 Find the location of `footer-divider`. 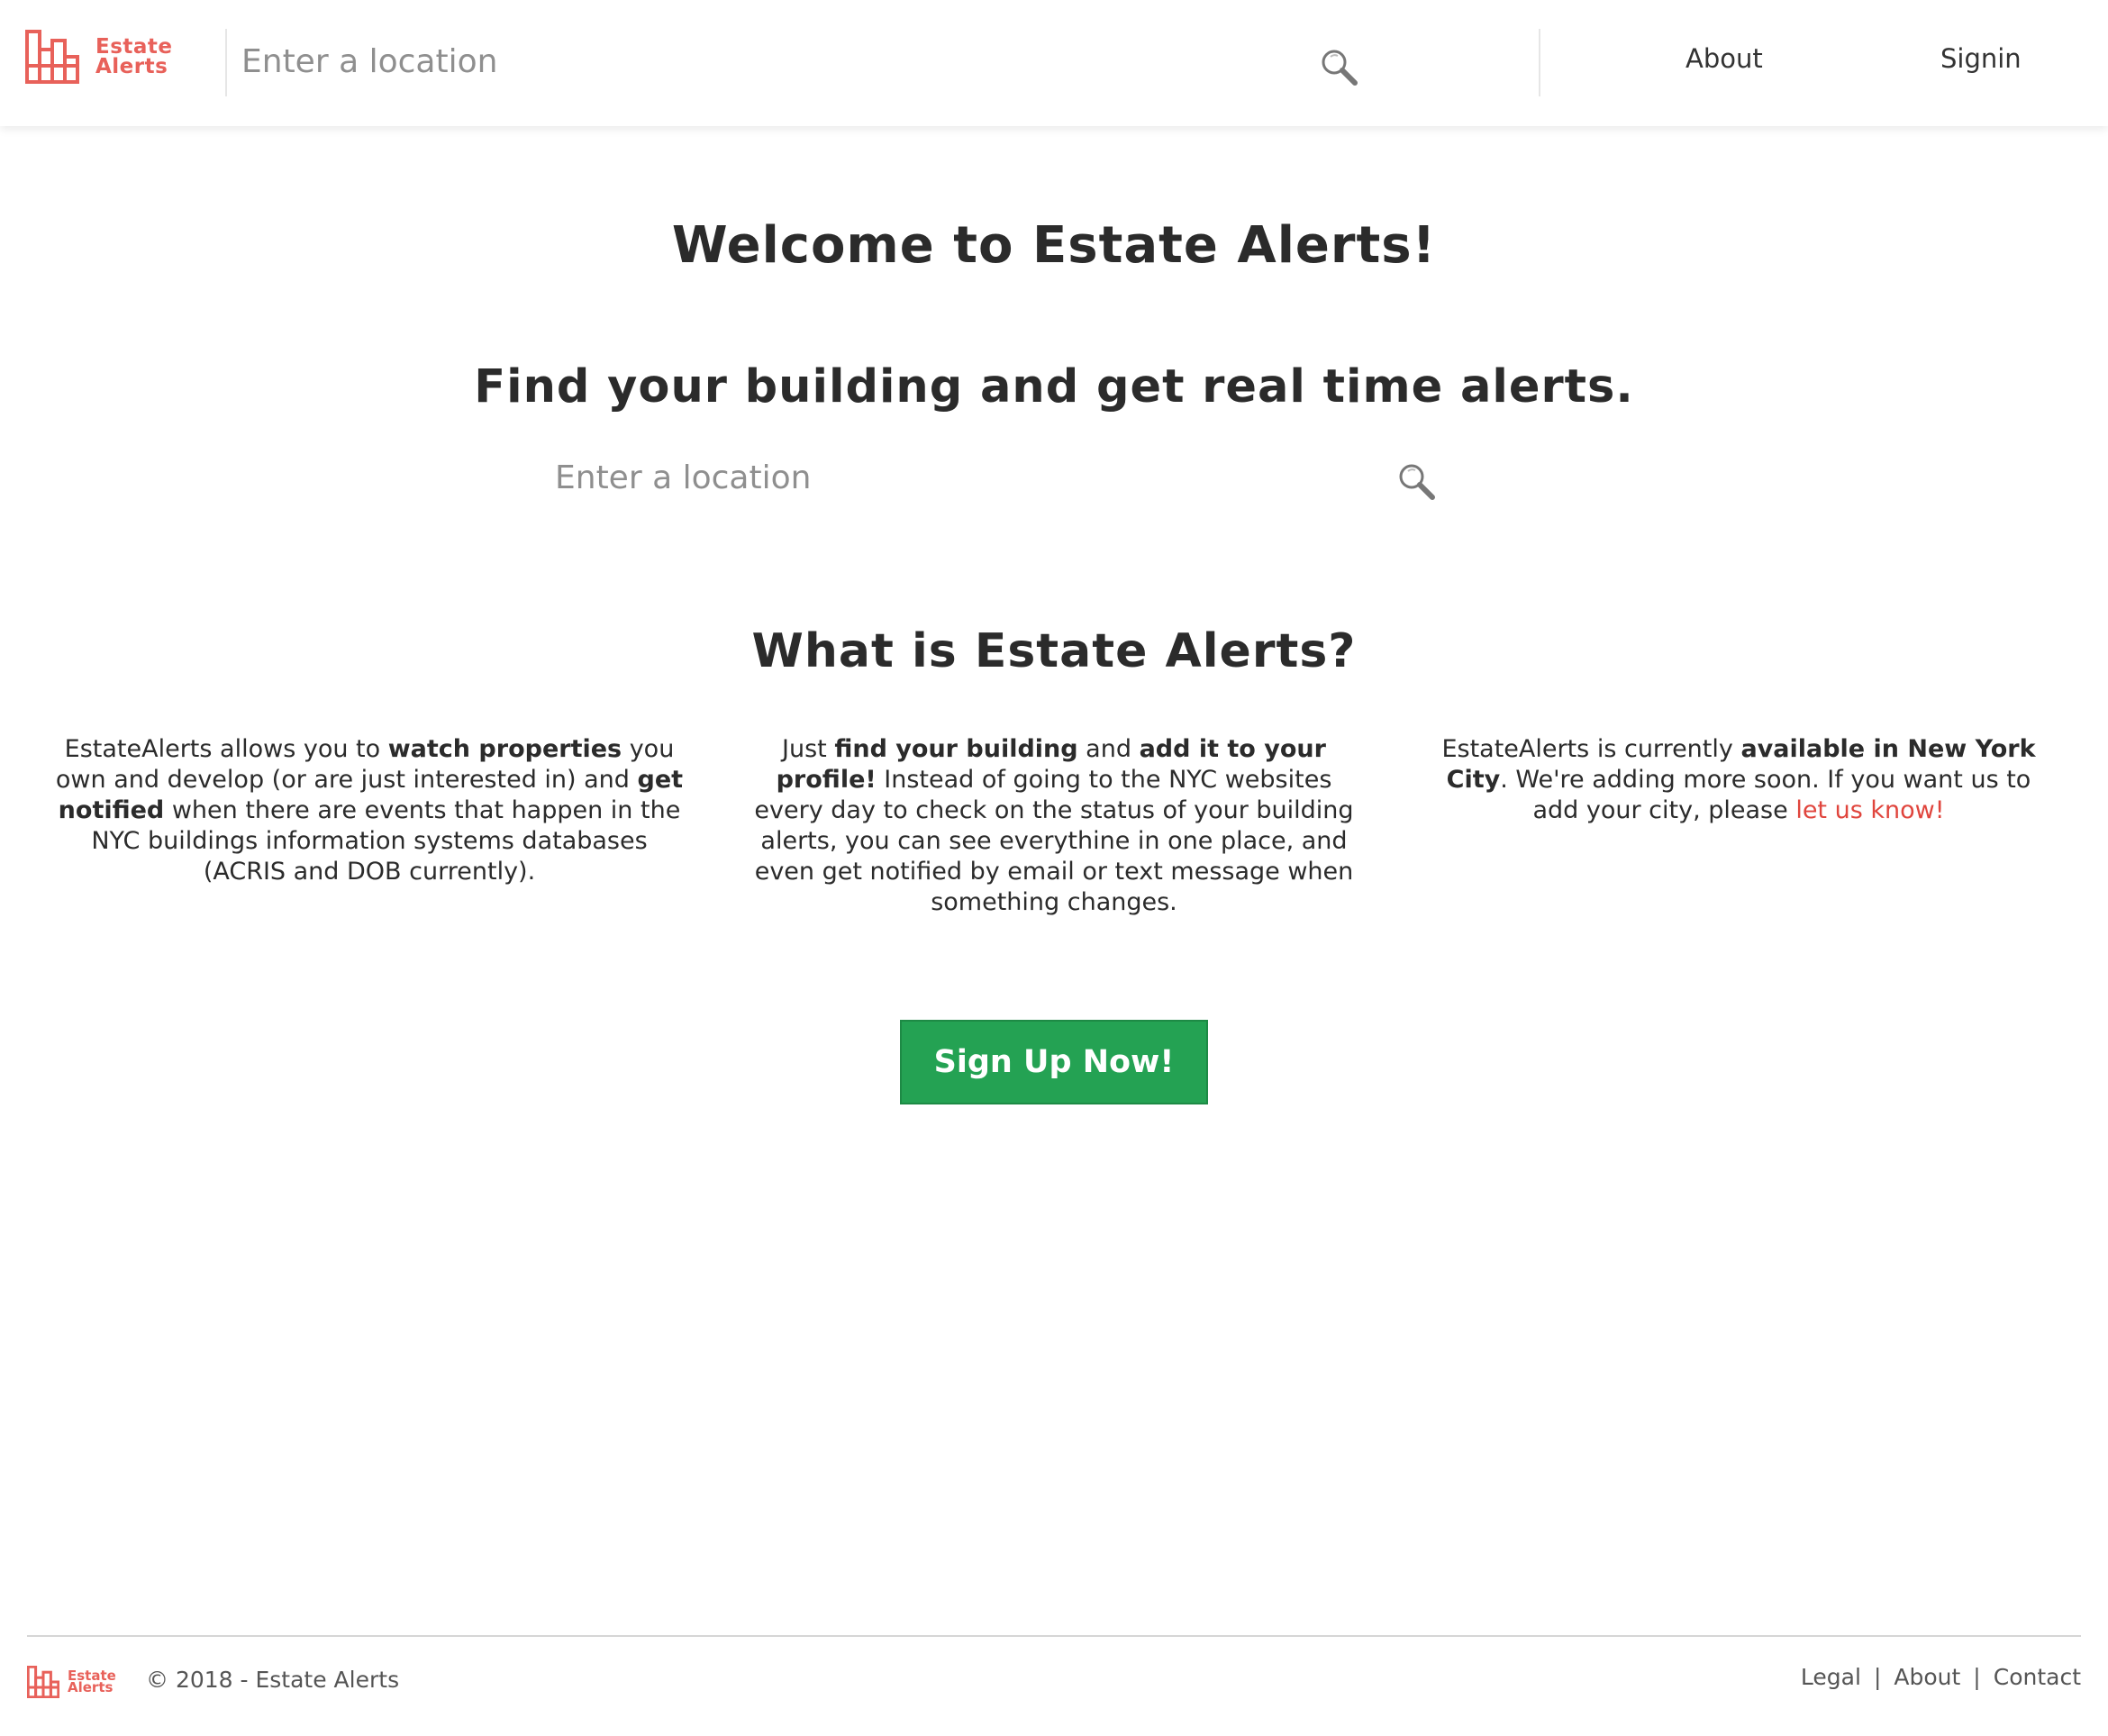

footer-divider is located at coordinates (1054, 1636).